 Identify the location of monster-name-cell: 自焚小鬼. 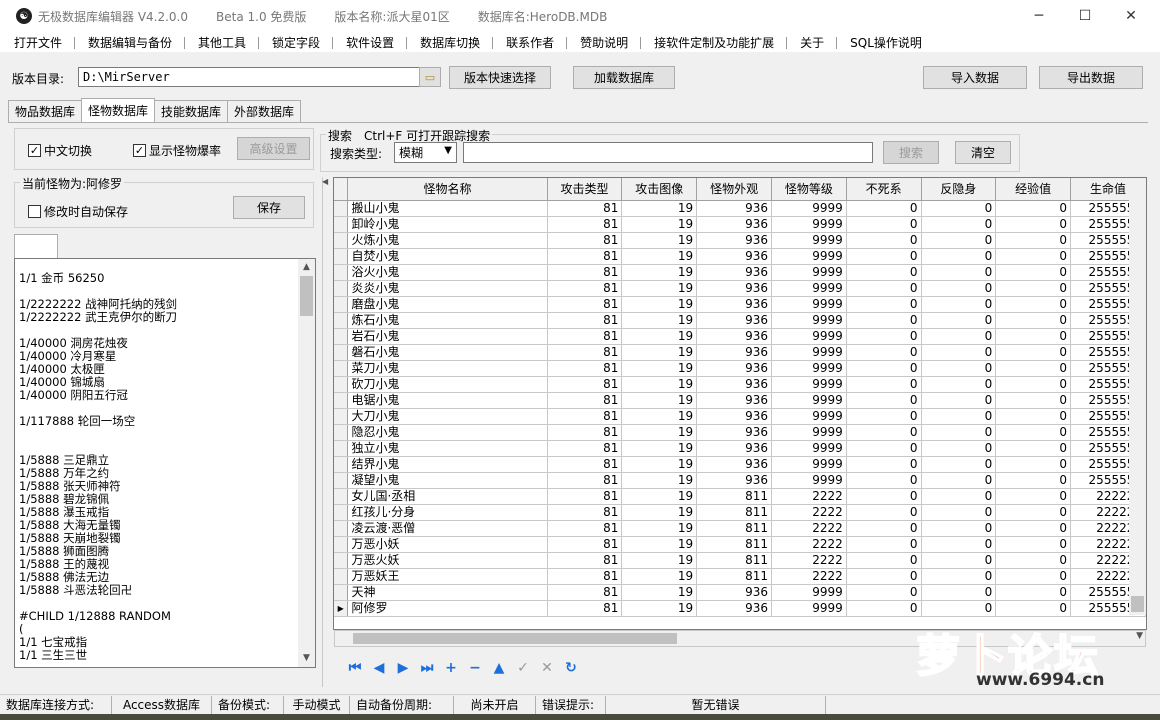
(447, 256).